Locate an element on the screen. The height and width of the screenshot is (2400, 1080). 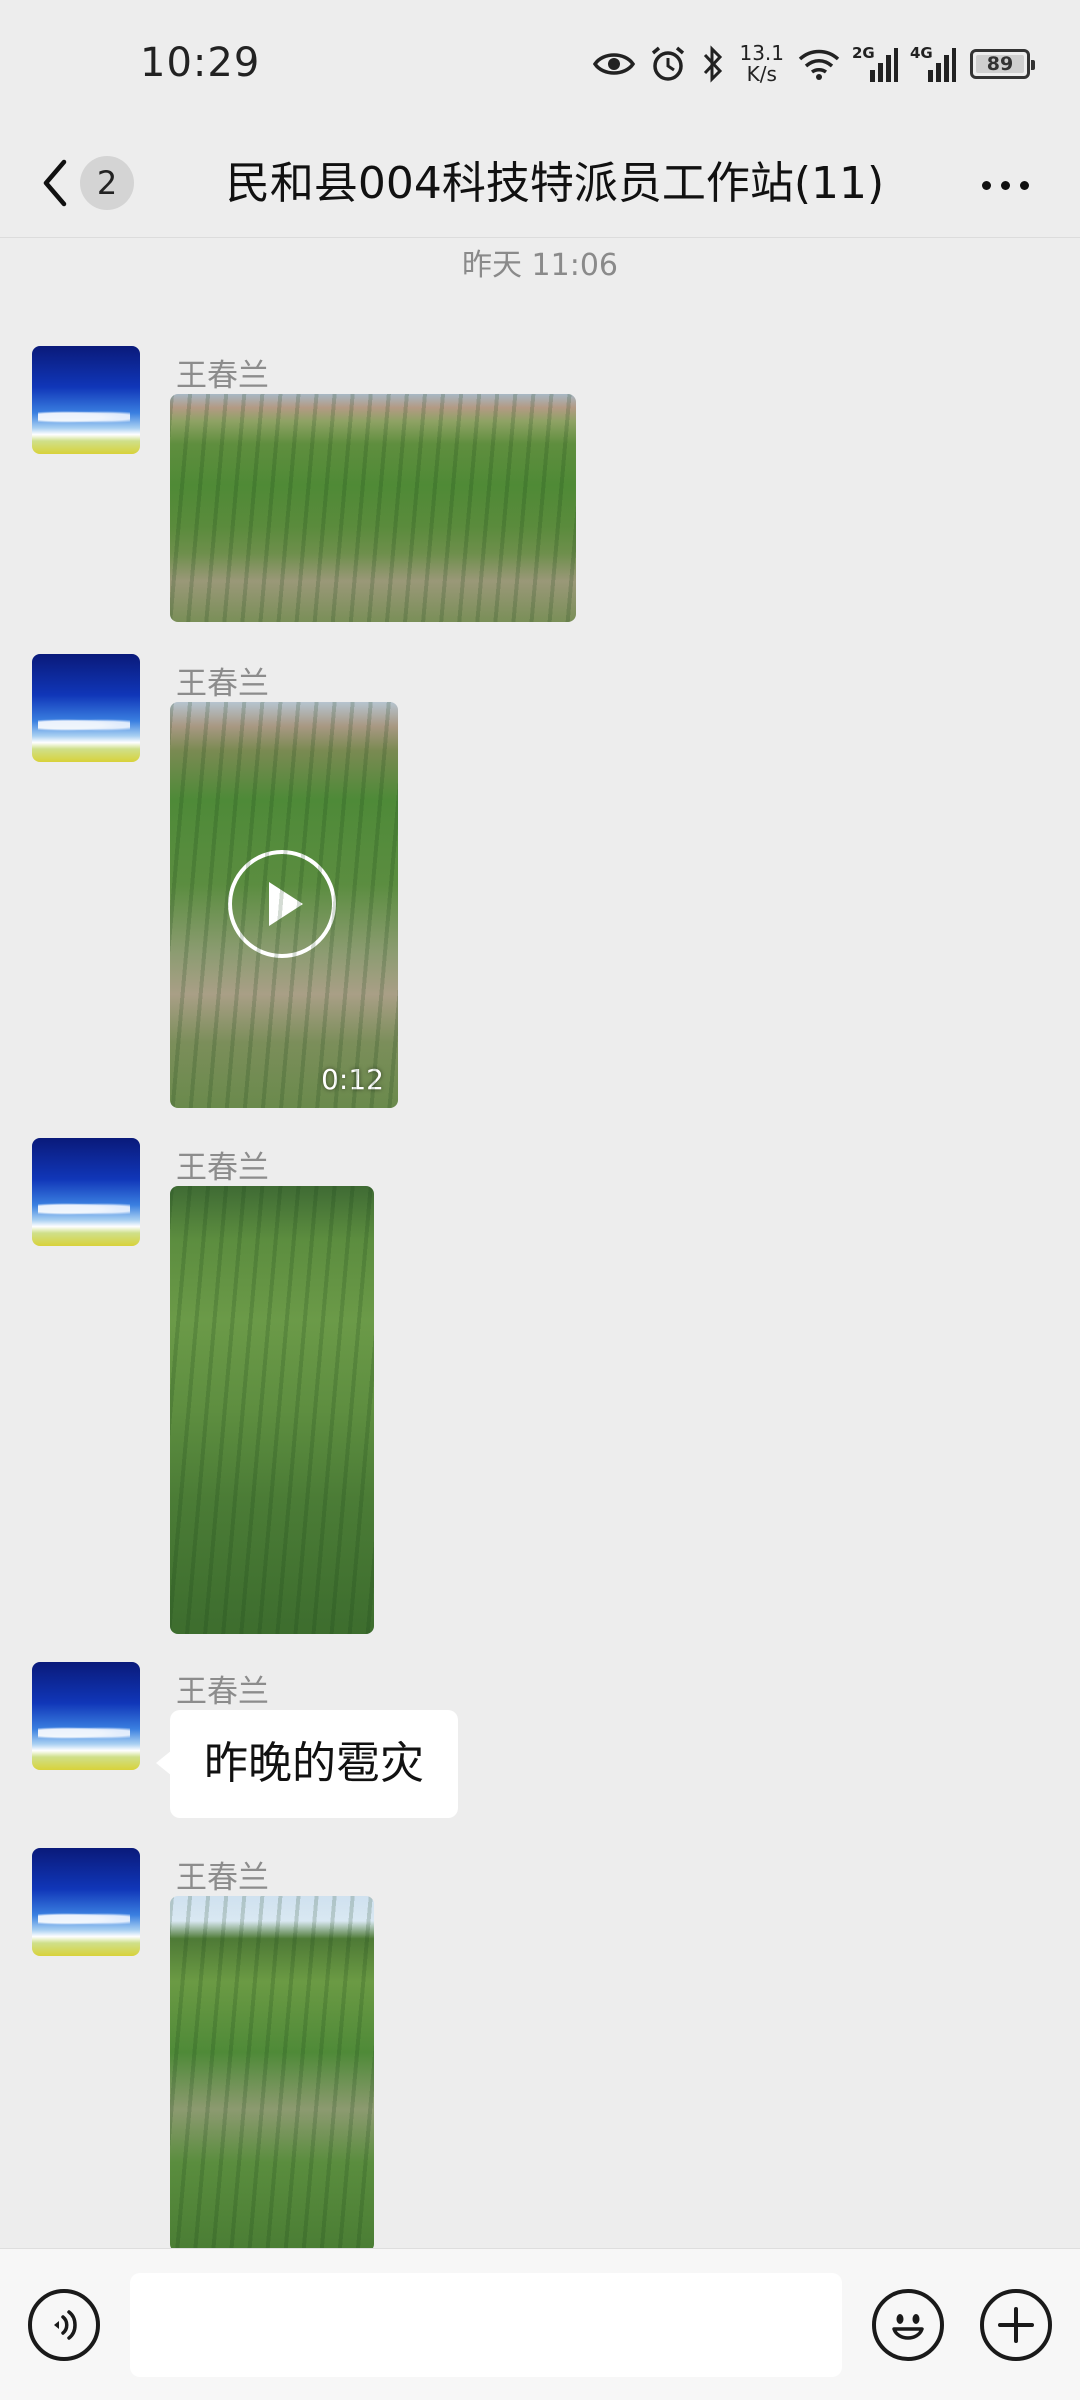
emoji-icon is located at coordinates (908, 2327).